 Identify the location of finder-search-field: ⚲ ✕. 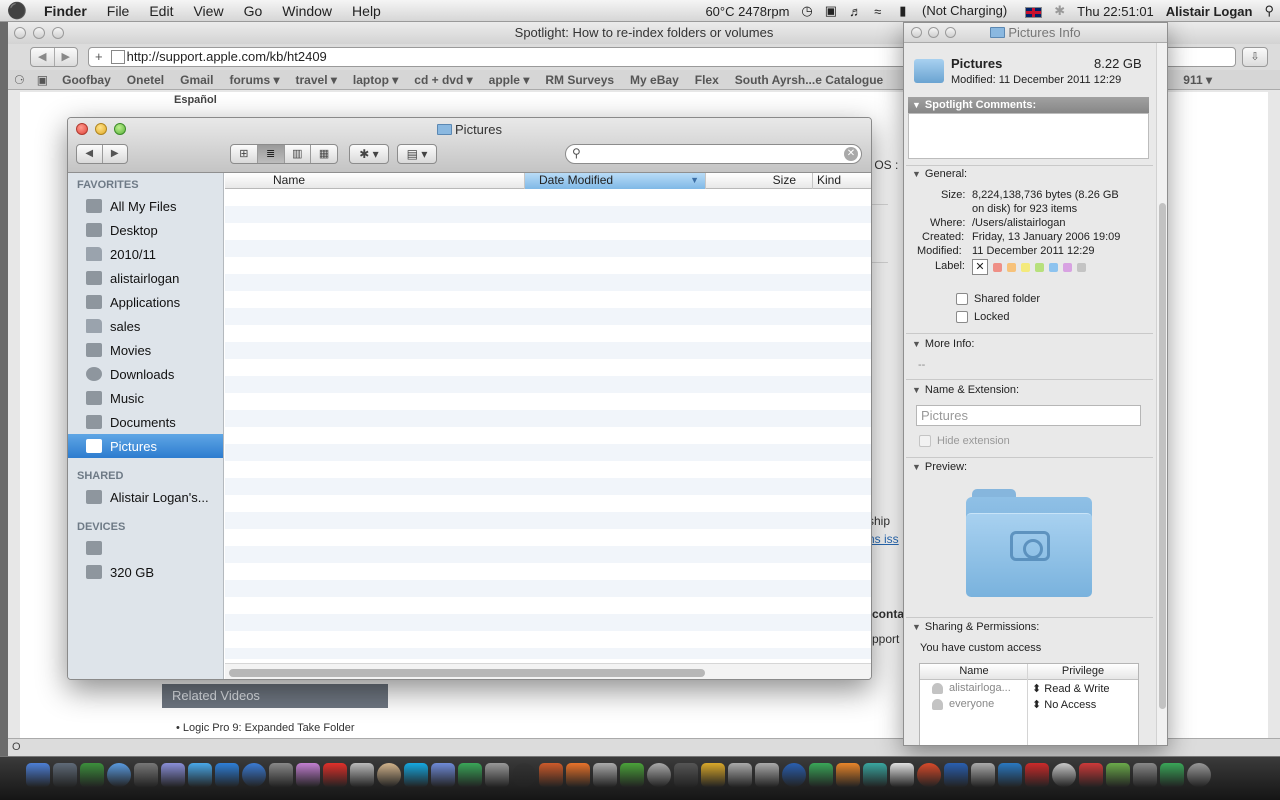
(713, 154).